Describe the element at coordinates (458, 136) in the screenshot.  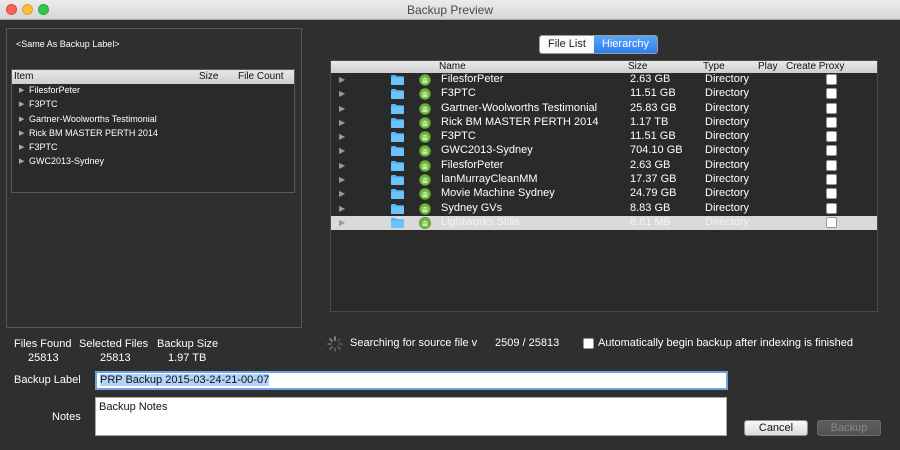
I see `row-name: F3PTC` at that location.